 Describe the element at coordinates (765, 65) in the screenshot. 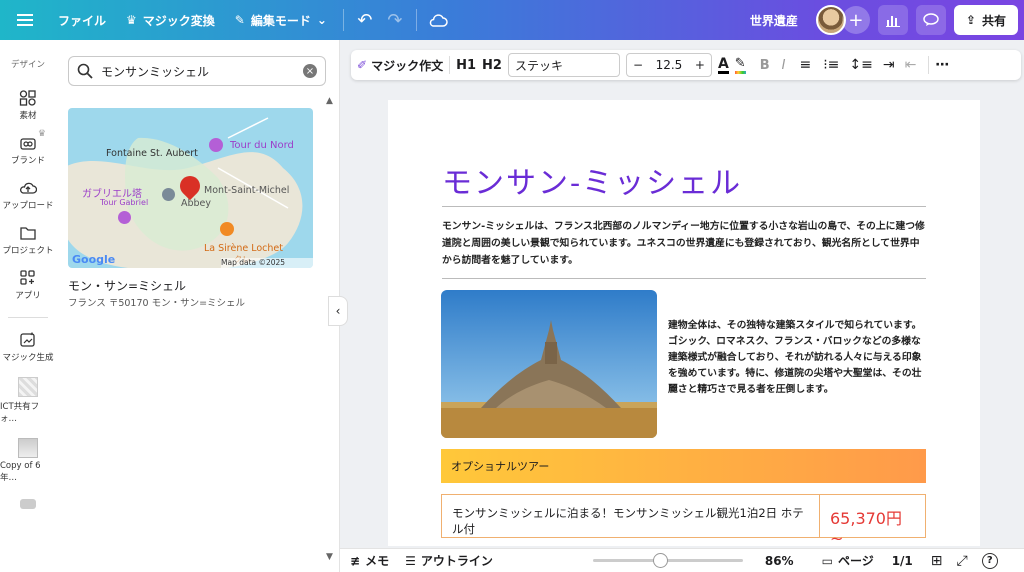

I see `bold-icon: B` at that location.